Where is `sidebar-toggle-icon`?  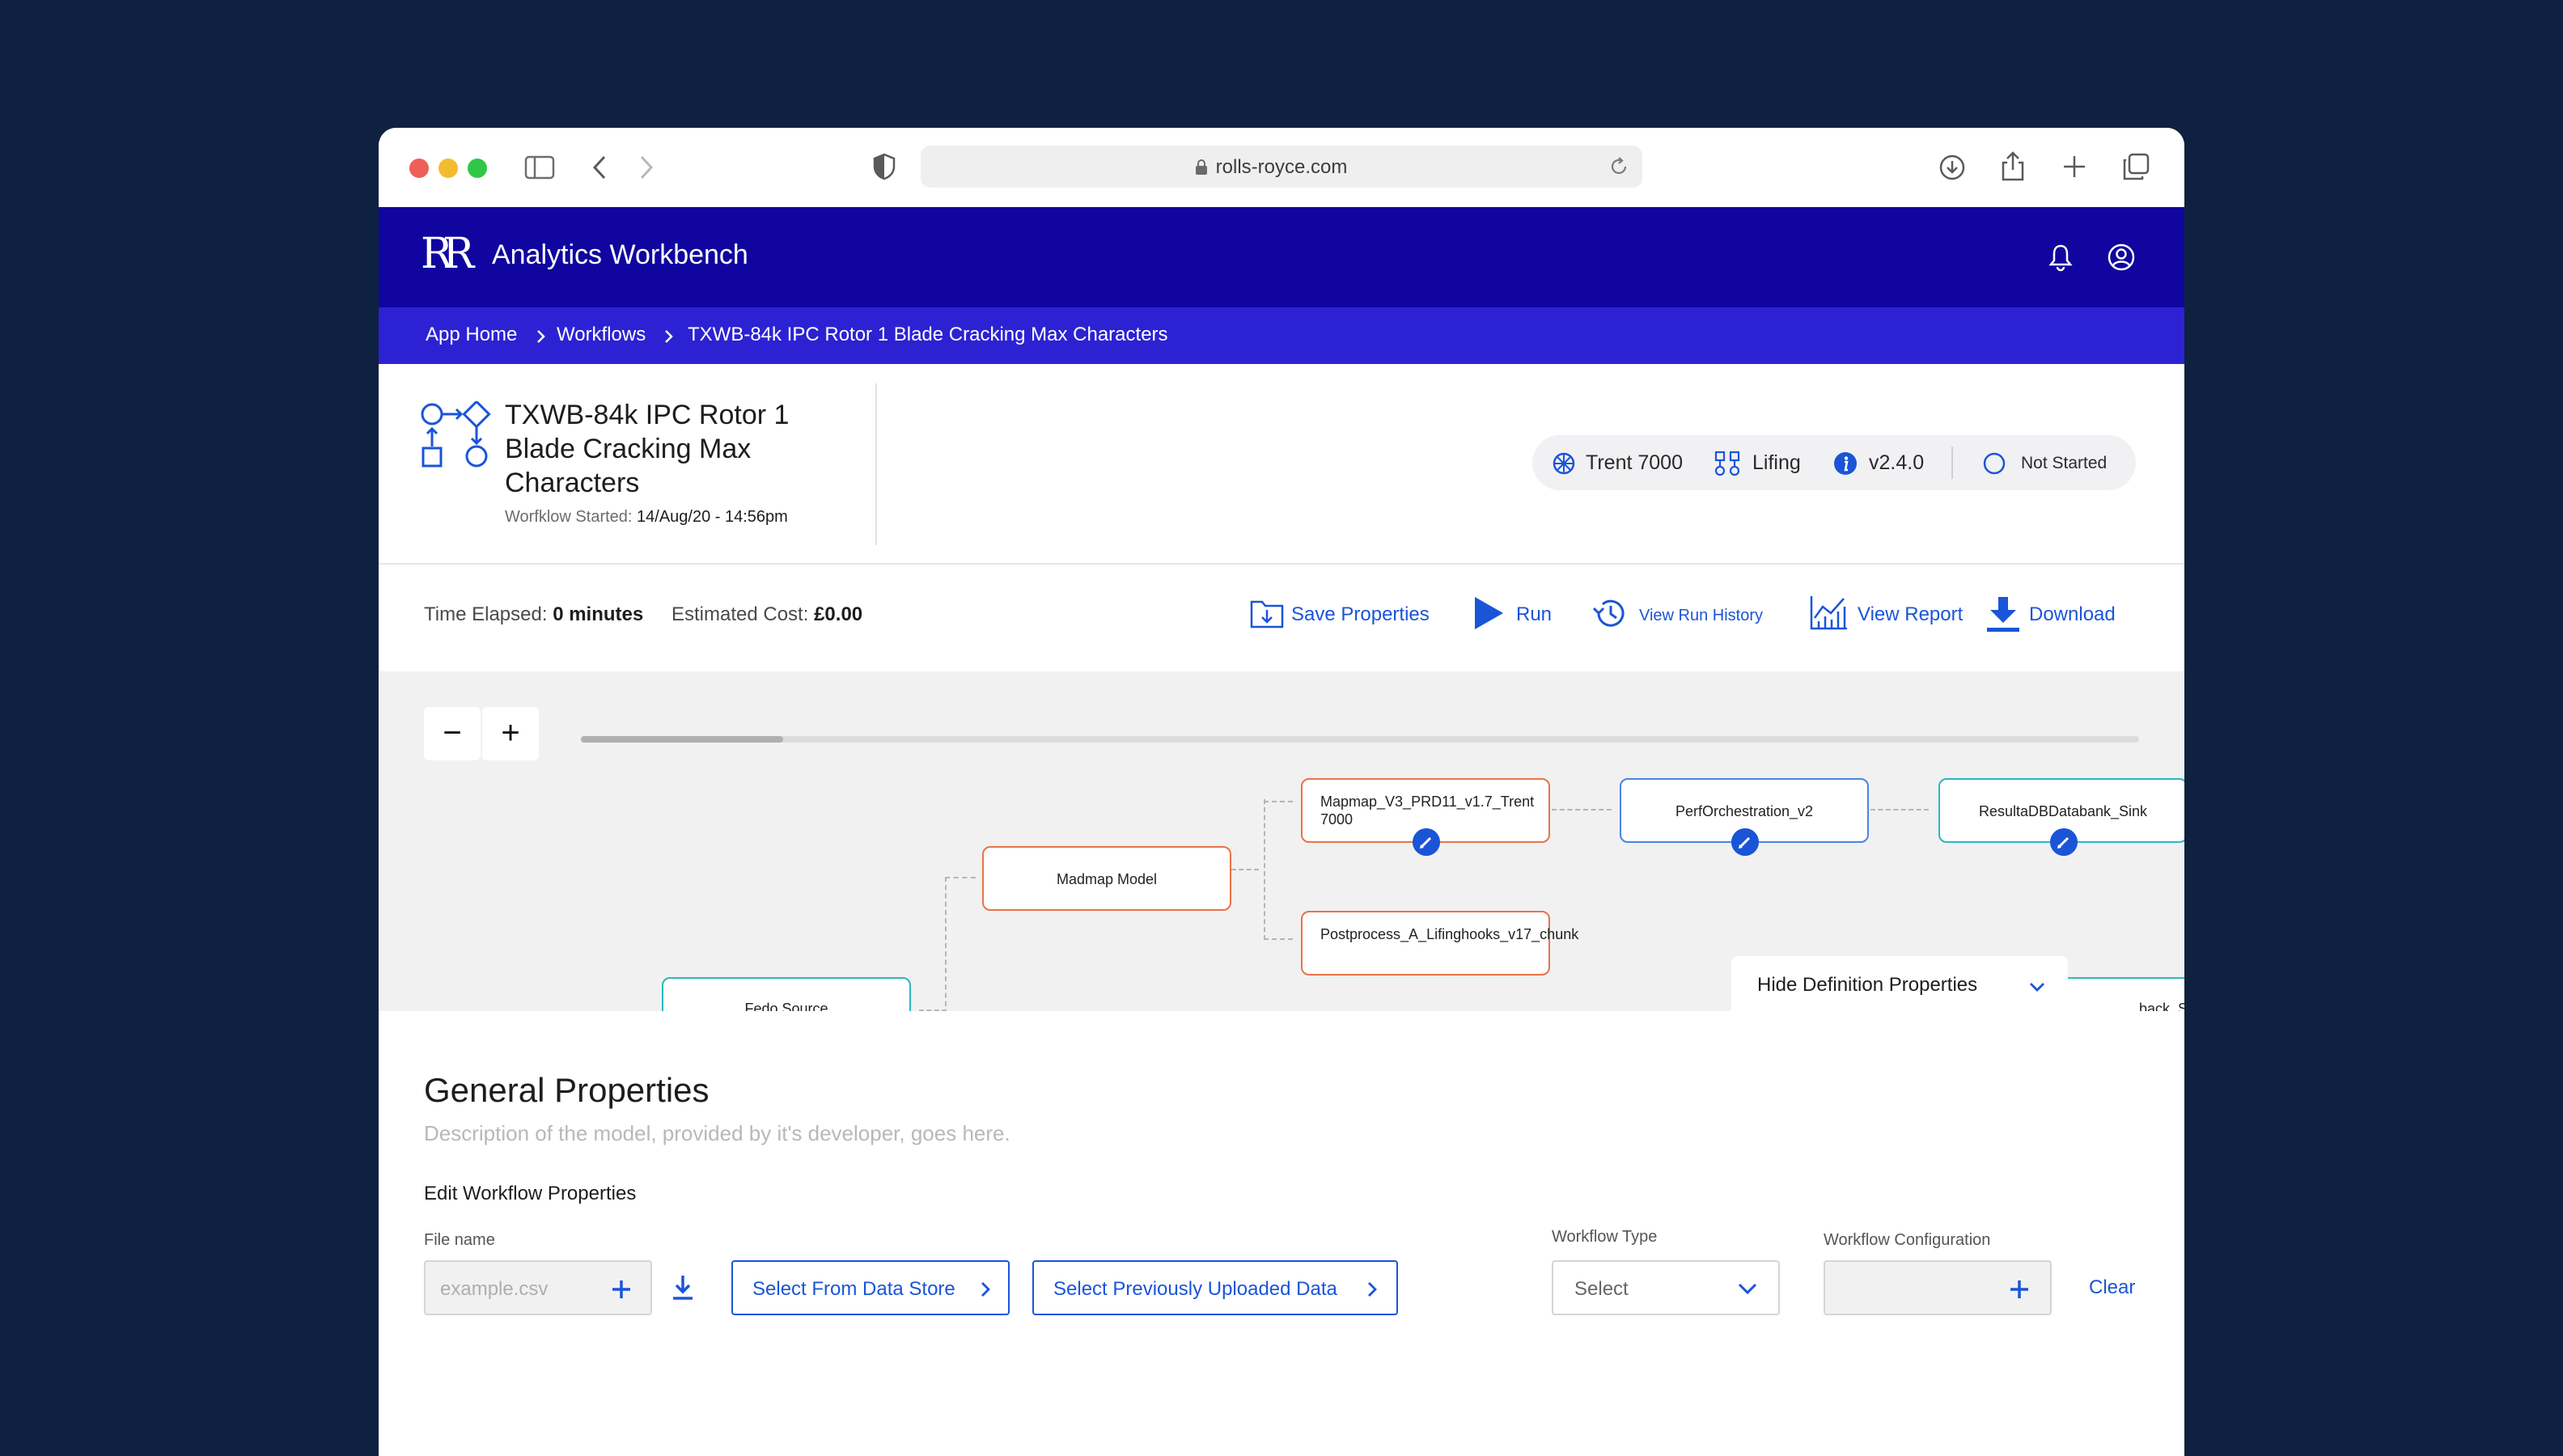 sidebar-toggle-icon is located at coordinates (539, 167).